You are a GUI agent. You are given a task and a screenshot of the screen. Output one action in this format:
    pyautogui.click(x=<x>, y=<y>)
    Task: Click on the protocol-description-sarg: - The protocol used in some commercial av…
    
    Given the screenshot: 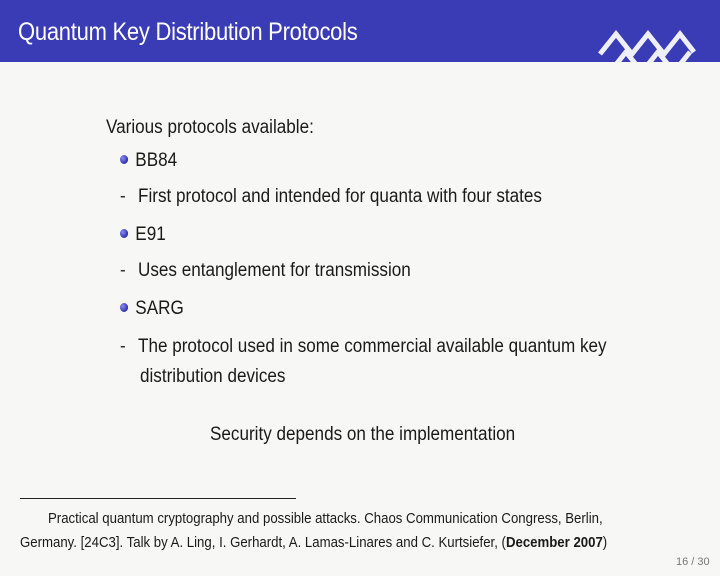 What is the action you would take?
    pyautogui.click(x=363, y=347)
    